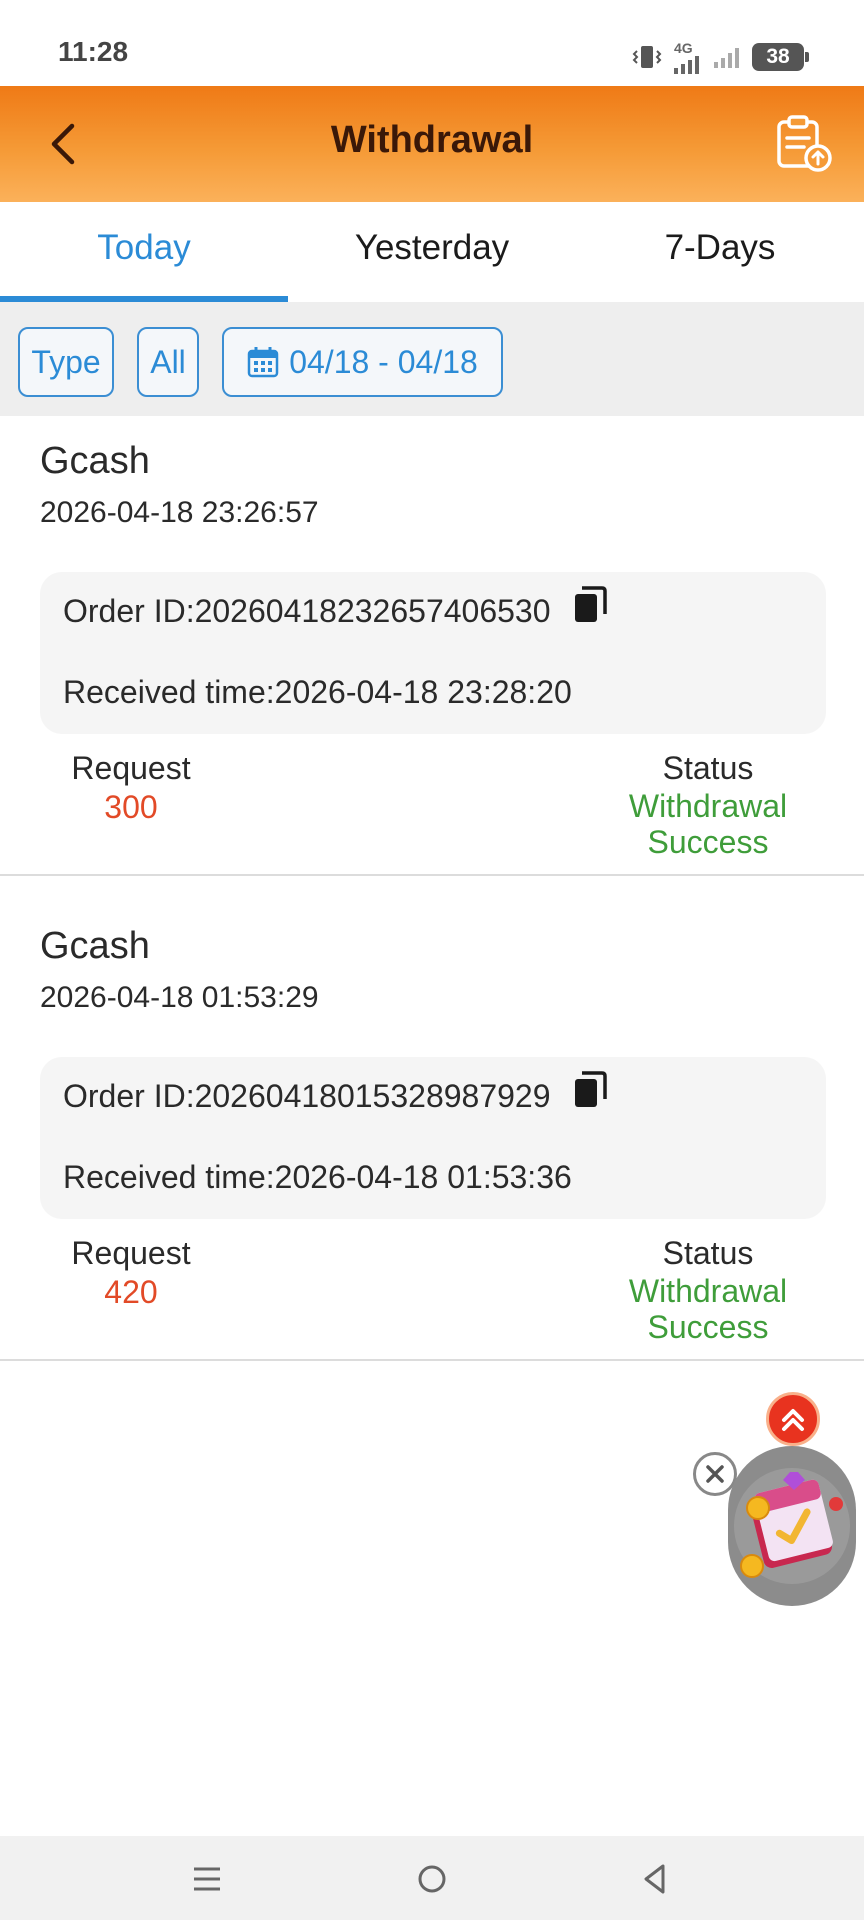 Image resolution: width=864 pixels, height=1920 pixels. I want to click on request-amount: 300, so click(131, 807).